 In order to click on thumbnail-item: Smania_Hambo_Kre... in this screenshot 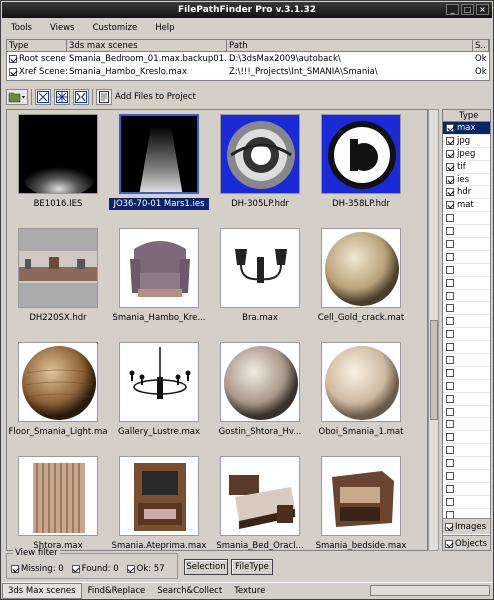, I will do `click(157, 282)`.